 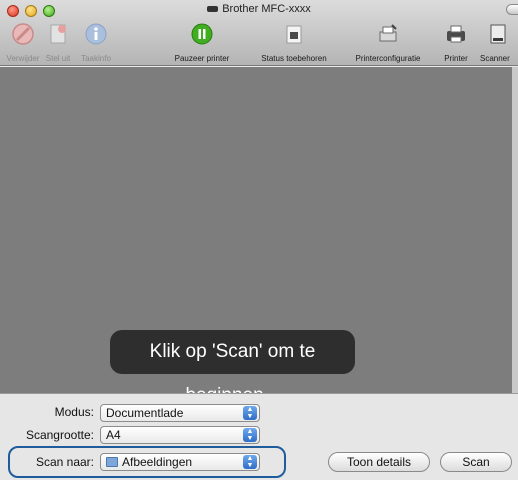 I want to click on toolbar-scanner-button: Scanner, so click(x=498, y=44).